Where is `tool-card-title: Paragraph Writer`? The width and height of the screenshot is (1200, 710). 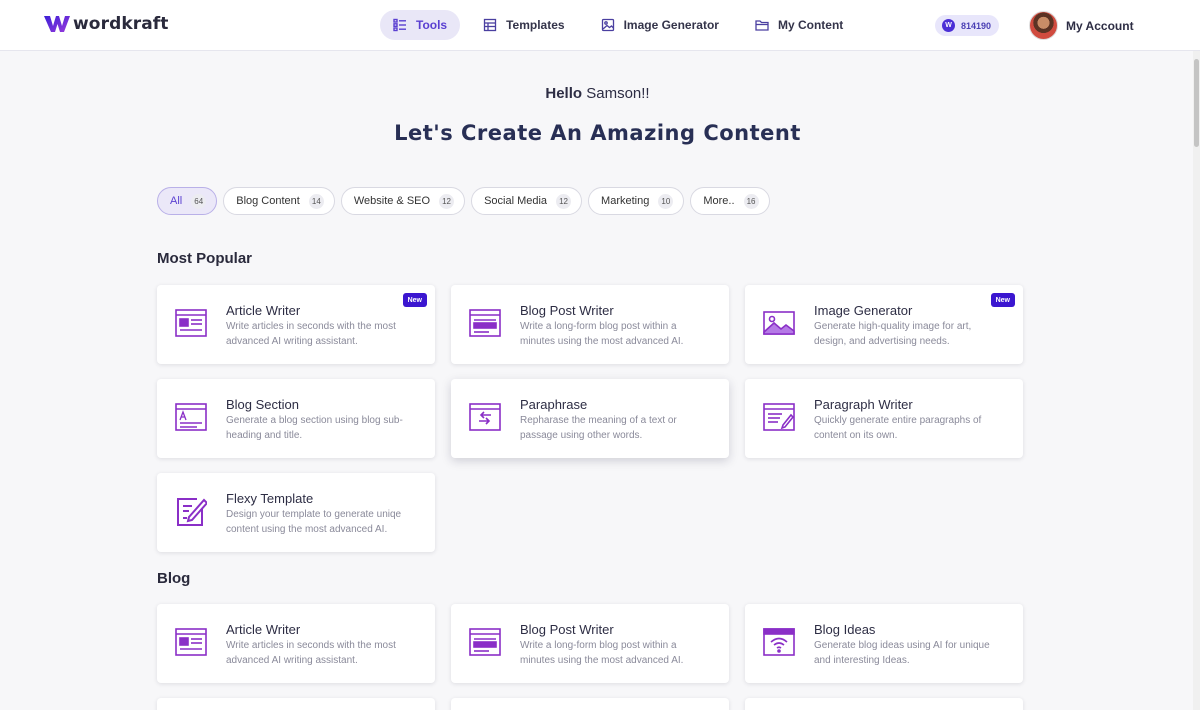 tool-card-title: Paragraph Writer is located at coordinates (863, 404).